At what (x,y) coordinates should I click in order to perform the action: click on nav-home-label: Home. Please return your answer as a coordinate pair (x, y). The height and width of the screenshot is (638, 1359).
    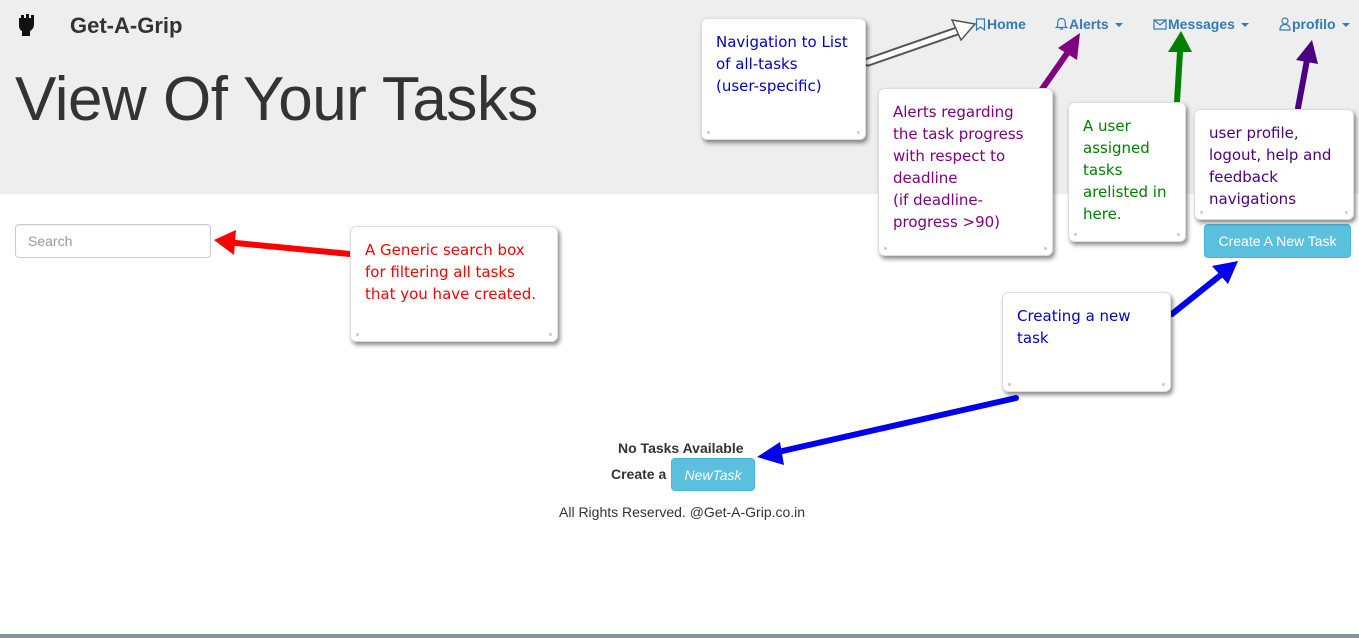
    Looking at the image, I should click on (1006, 24).